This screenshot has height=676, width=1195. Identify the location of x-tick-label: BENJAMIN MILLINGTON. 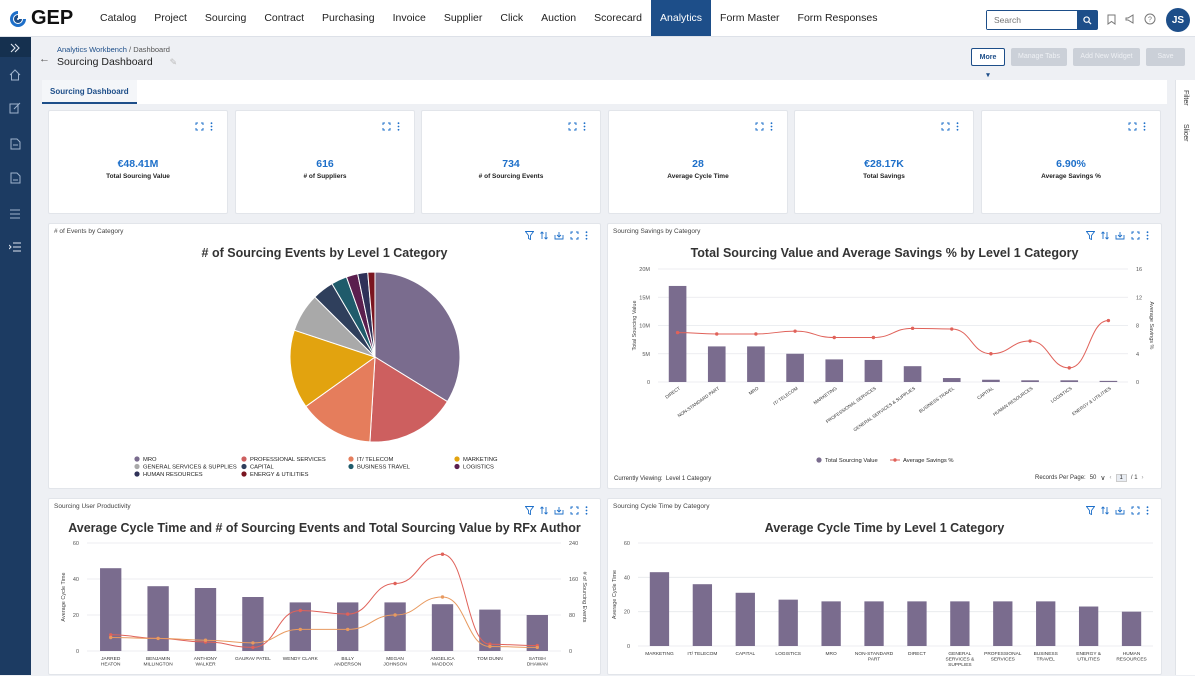
(158, 662).